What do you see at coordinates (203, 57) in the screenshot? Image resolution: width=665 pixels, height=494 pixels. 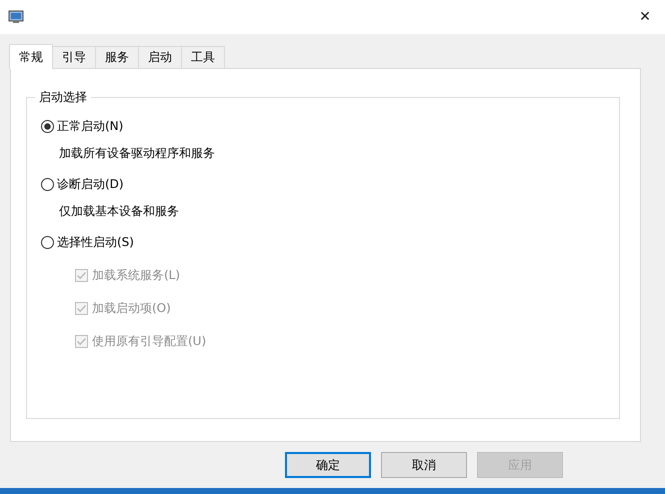 I see `tab: 工具` at bounding box center [203, 57].